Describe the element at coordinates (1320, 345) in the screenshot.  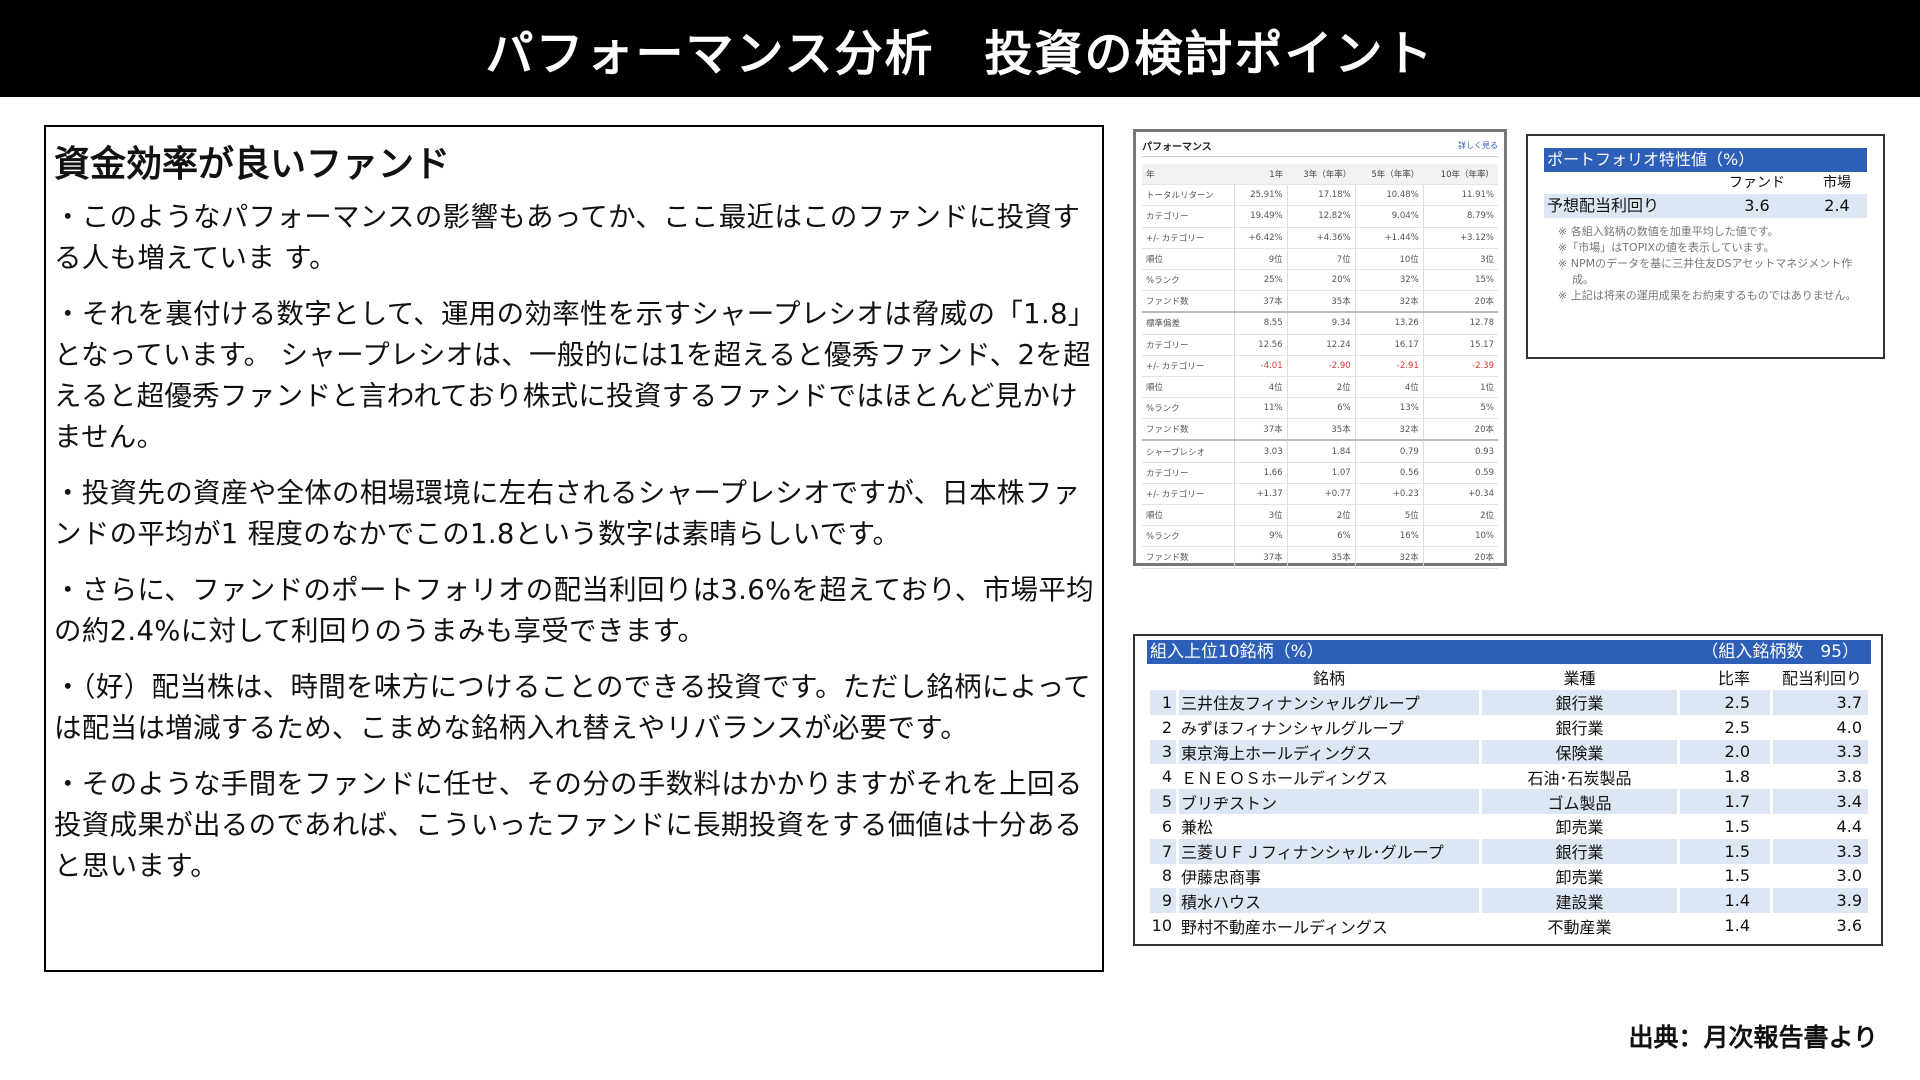
I see `table-row: カテゴリー 12.56 12.24 16.17 15.17` at that location.